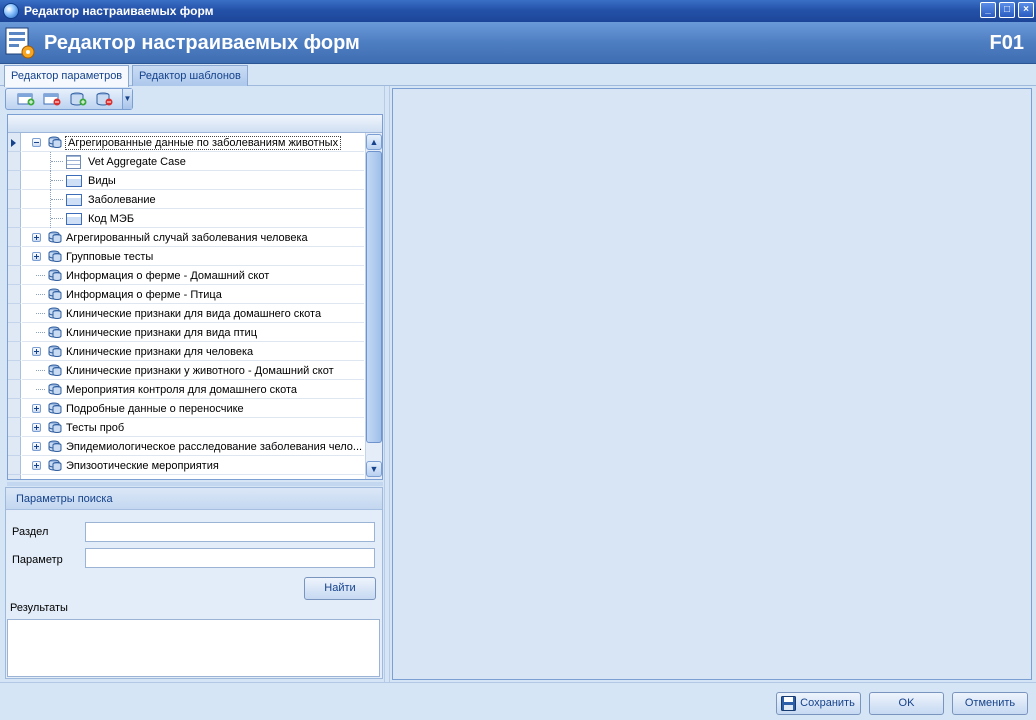  I want to click on app-icon, so click(11, 11).